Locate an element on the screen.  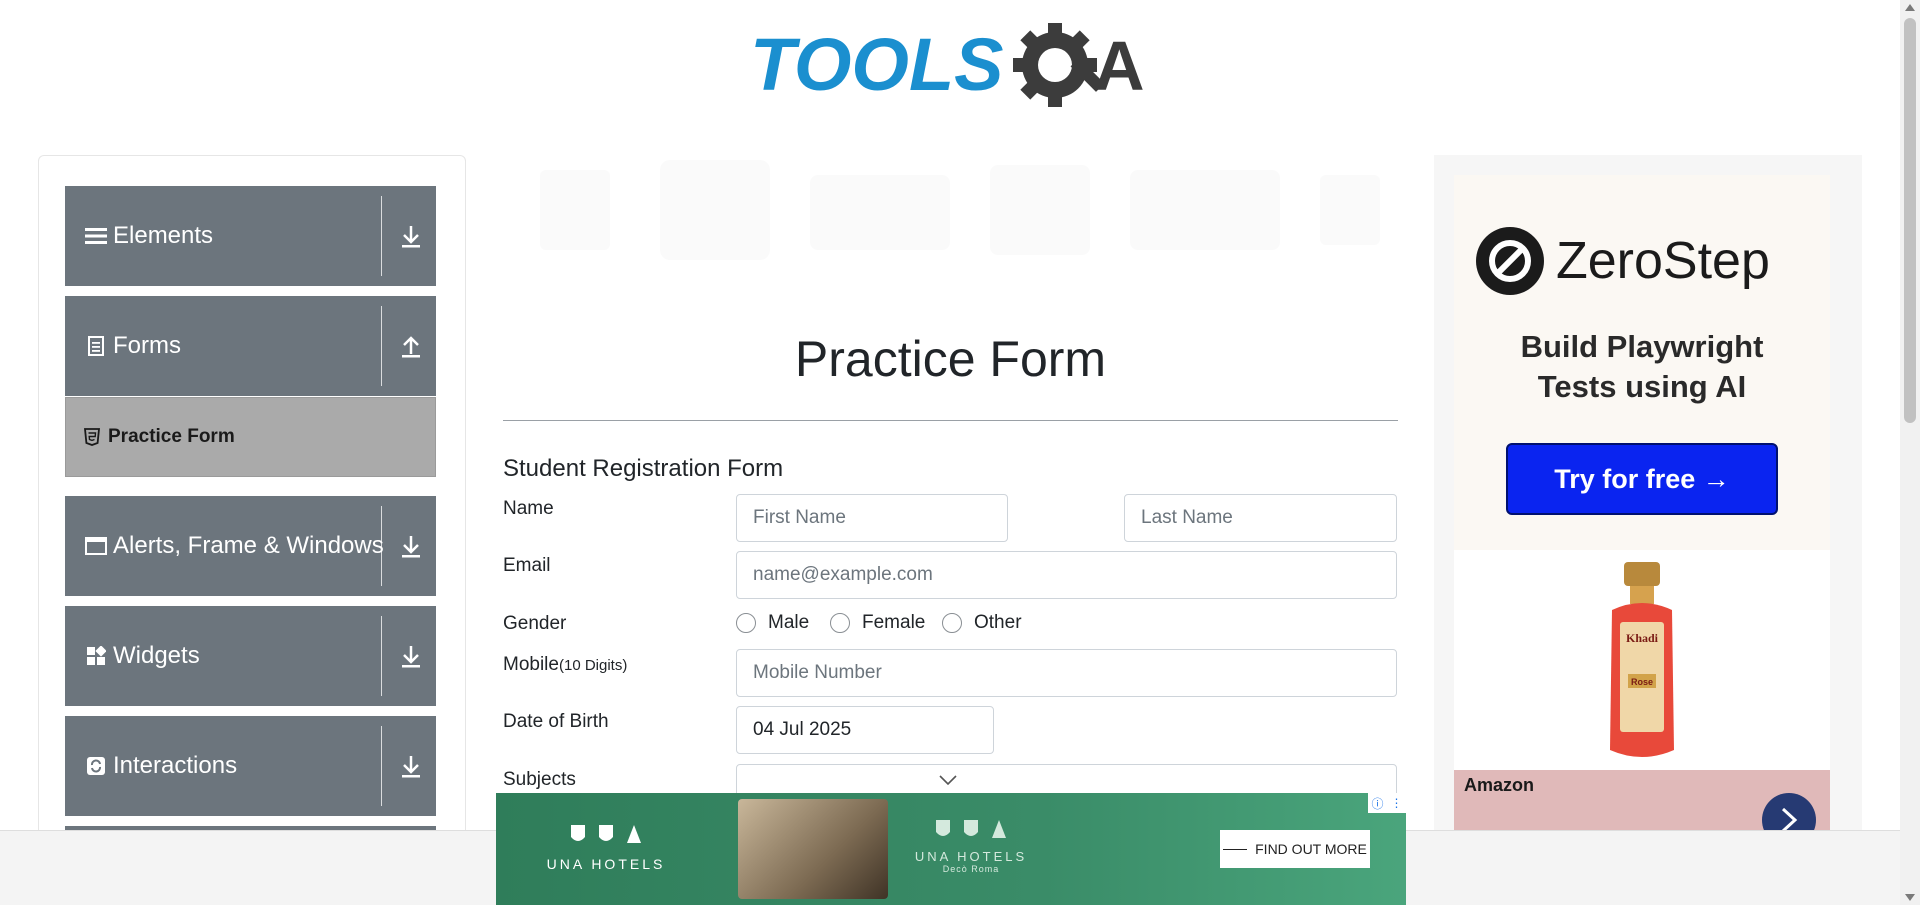
sidebar-group-interactions: Interactions is located at coordinates (250, 766).